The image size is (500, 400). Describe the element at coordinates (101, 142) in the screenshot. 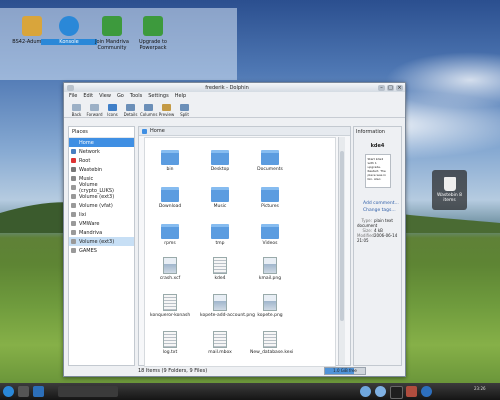

I see `places-item: Home` at that location.